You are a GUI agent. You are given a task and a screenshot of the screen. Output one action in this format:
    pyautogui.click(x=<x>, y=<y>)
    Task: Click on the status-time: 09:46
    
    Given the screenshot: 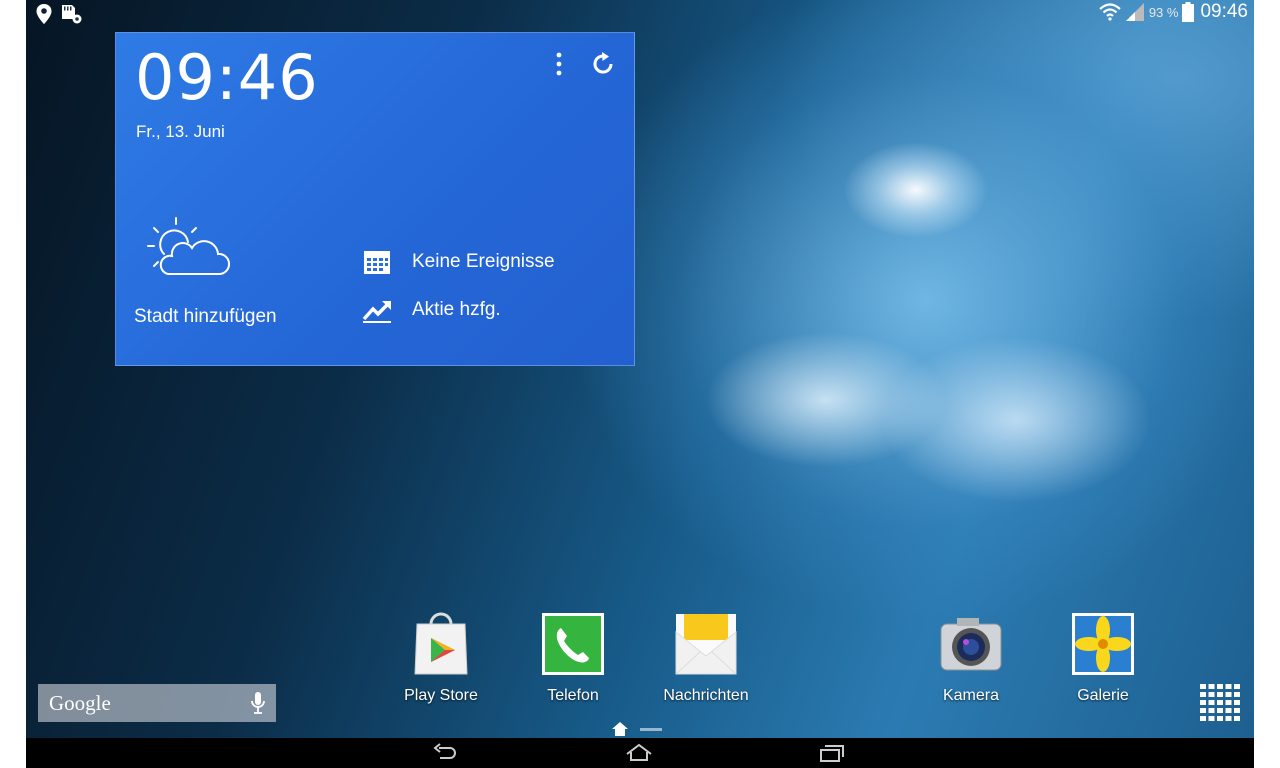 What is the action you would take?
    pyautogui.click(x=1224, y=11)
    